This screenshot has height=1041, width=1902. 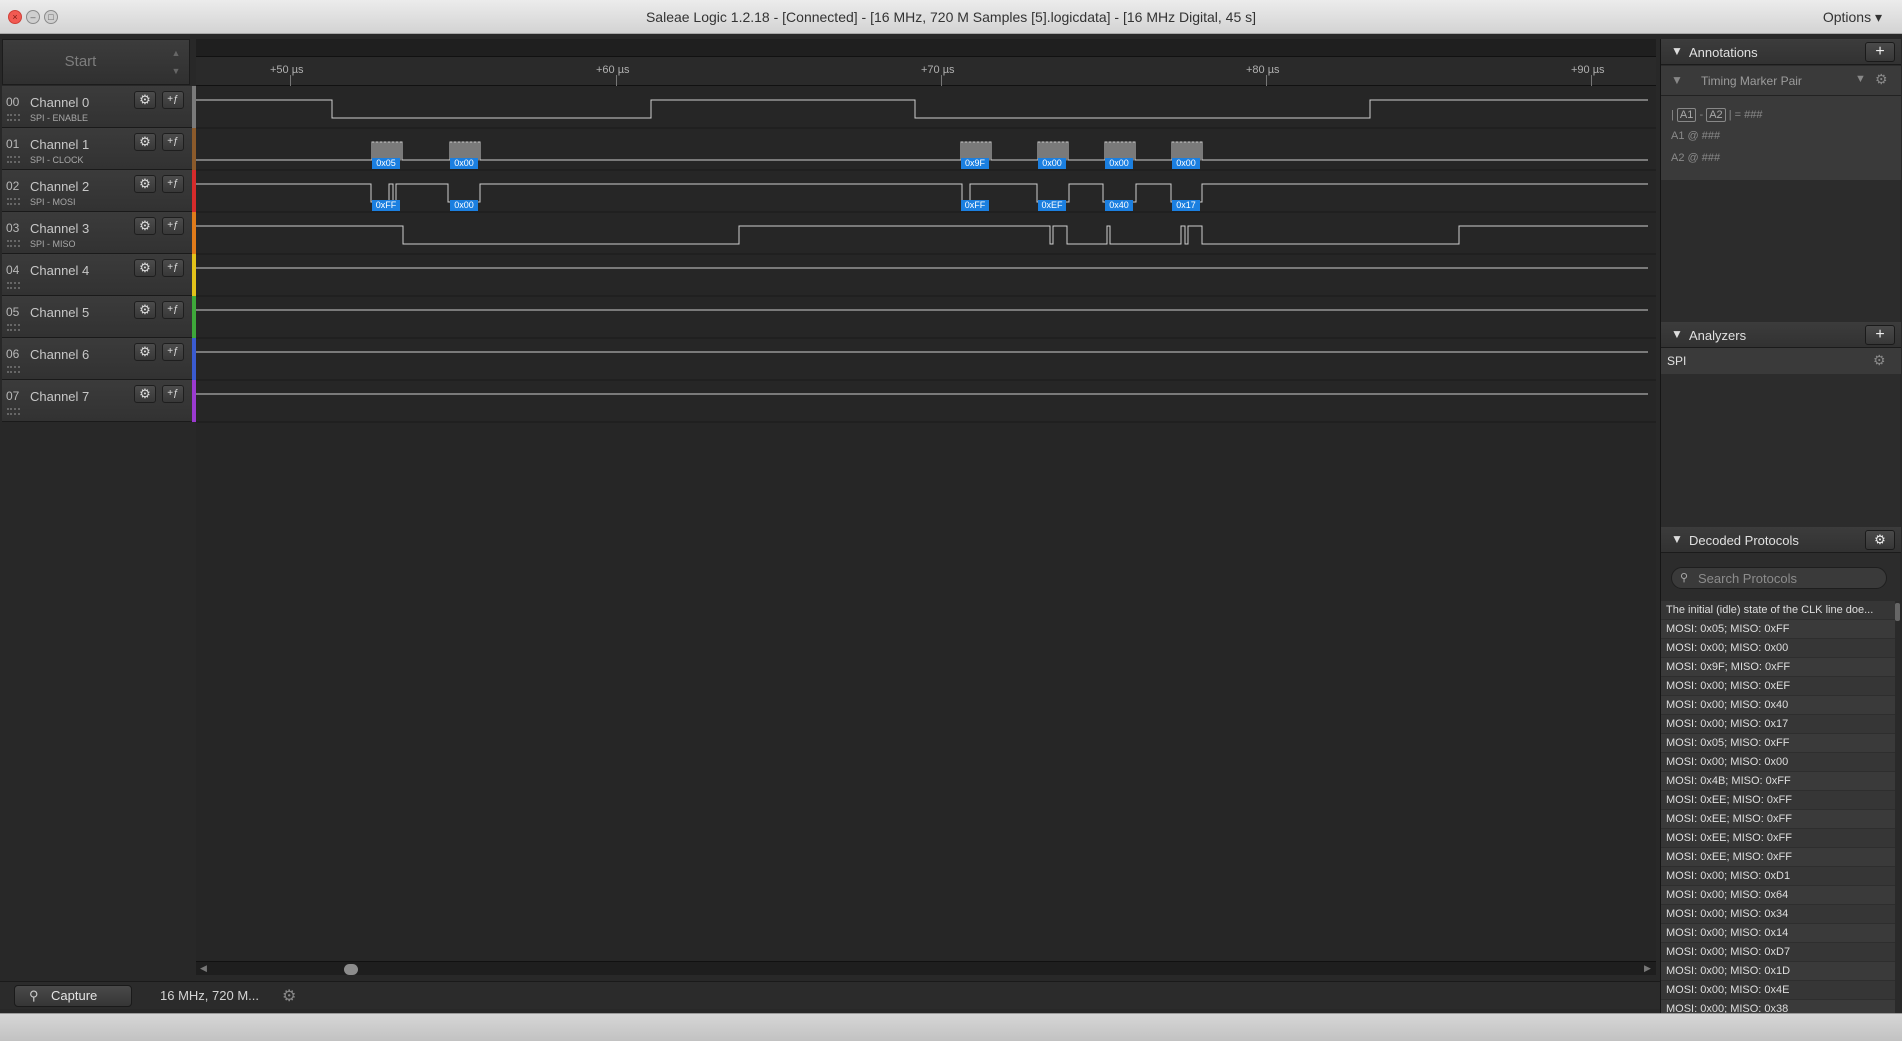 I want to click on channel-name: Channel 7, so click(x=59, y=396).